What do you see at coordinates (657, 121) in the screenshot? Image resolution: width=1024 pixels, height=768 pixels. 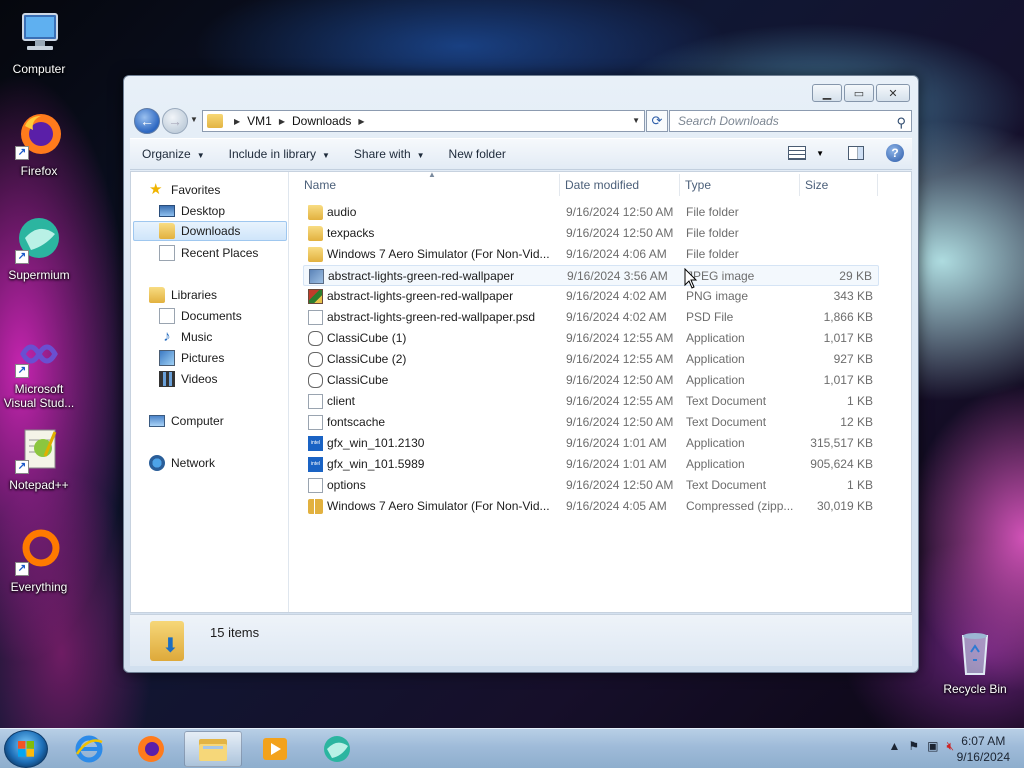 I see `refresh-button: ⟳` at bounding box center [657, 121].